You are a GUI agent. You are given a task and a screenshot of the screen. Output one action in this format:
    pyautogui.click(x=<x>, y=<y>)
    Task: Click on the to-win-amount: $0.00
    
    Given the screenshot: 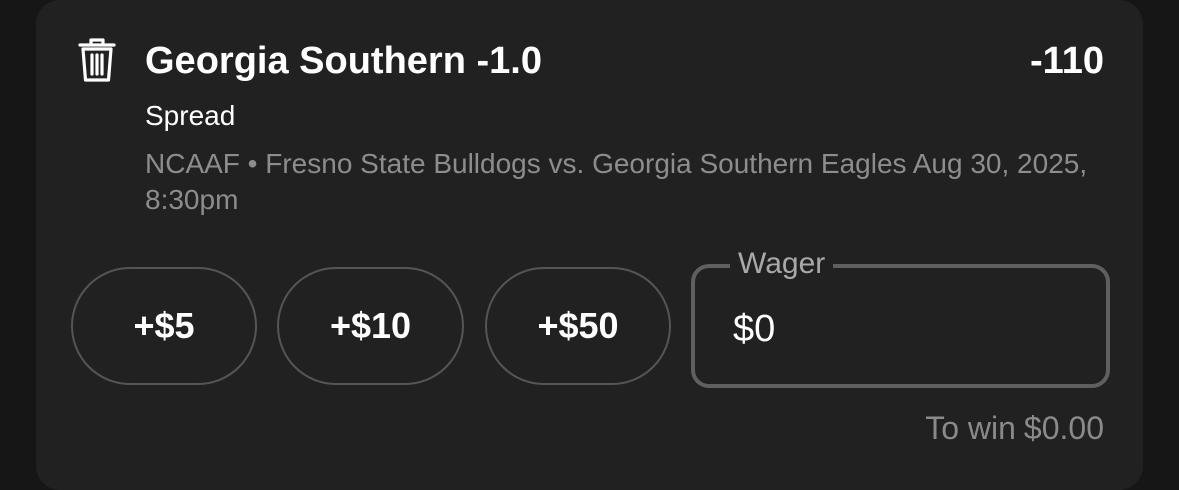 What is the action you would take?
    pyautogui.click(x=1063, y=428)
    